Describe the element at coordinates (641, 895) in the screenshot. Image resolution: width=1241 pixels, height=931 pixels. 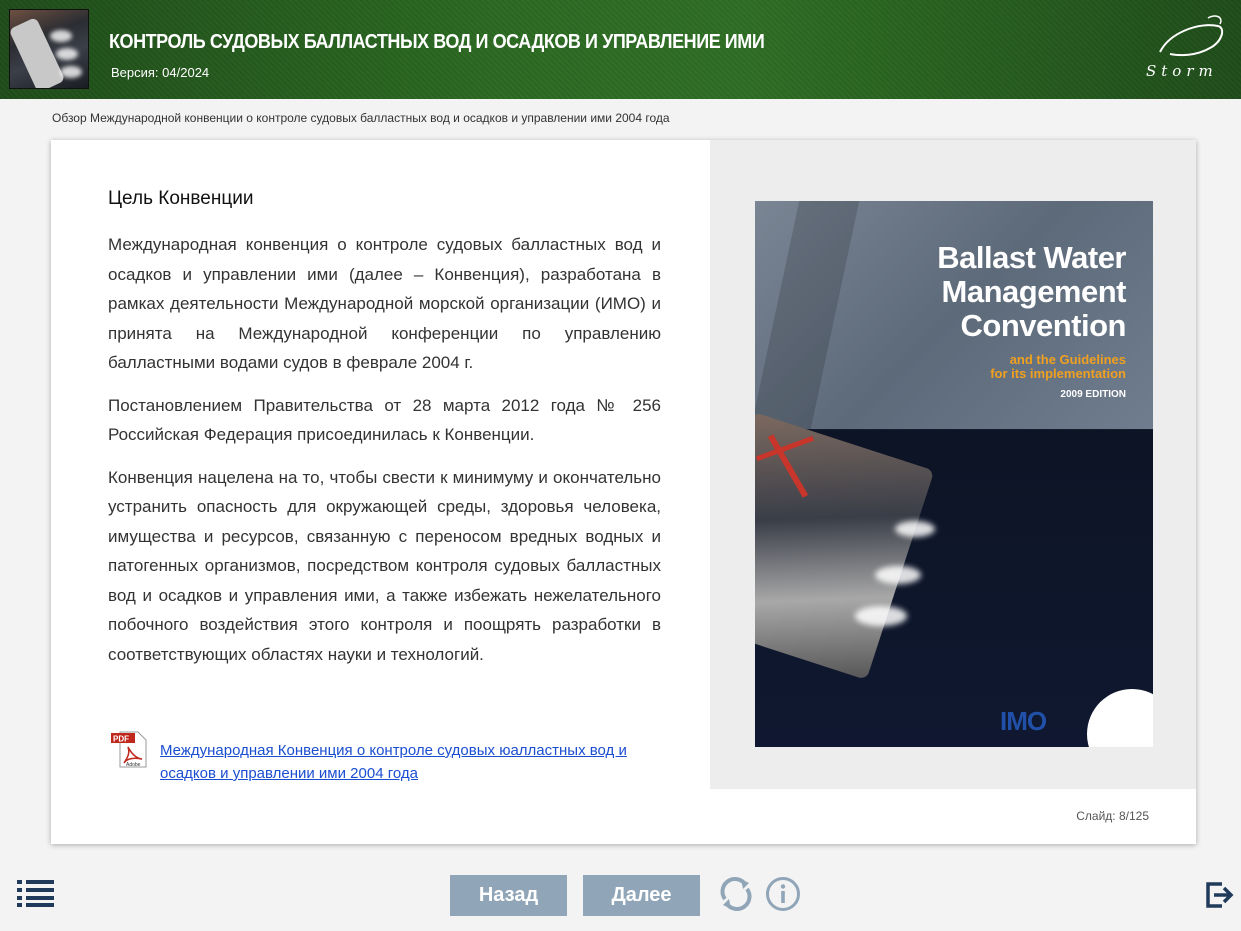
I see `next-button: Далее` at that location.